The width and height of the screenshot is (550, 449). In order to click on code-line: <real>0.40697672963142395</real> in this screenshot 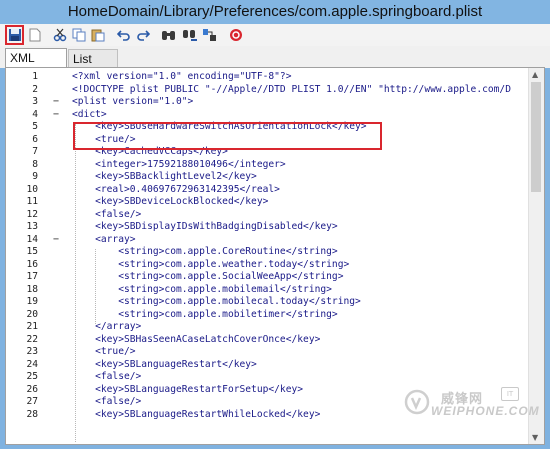, I will do `click(176, 190)`.